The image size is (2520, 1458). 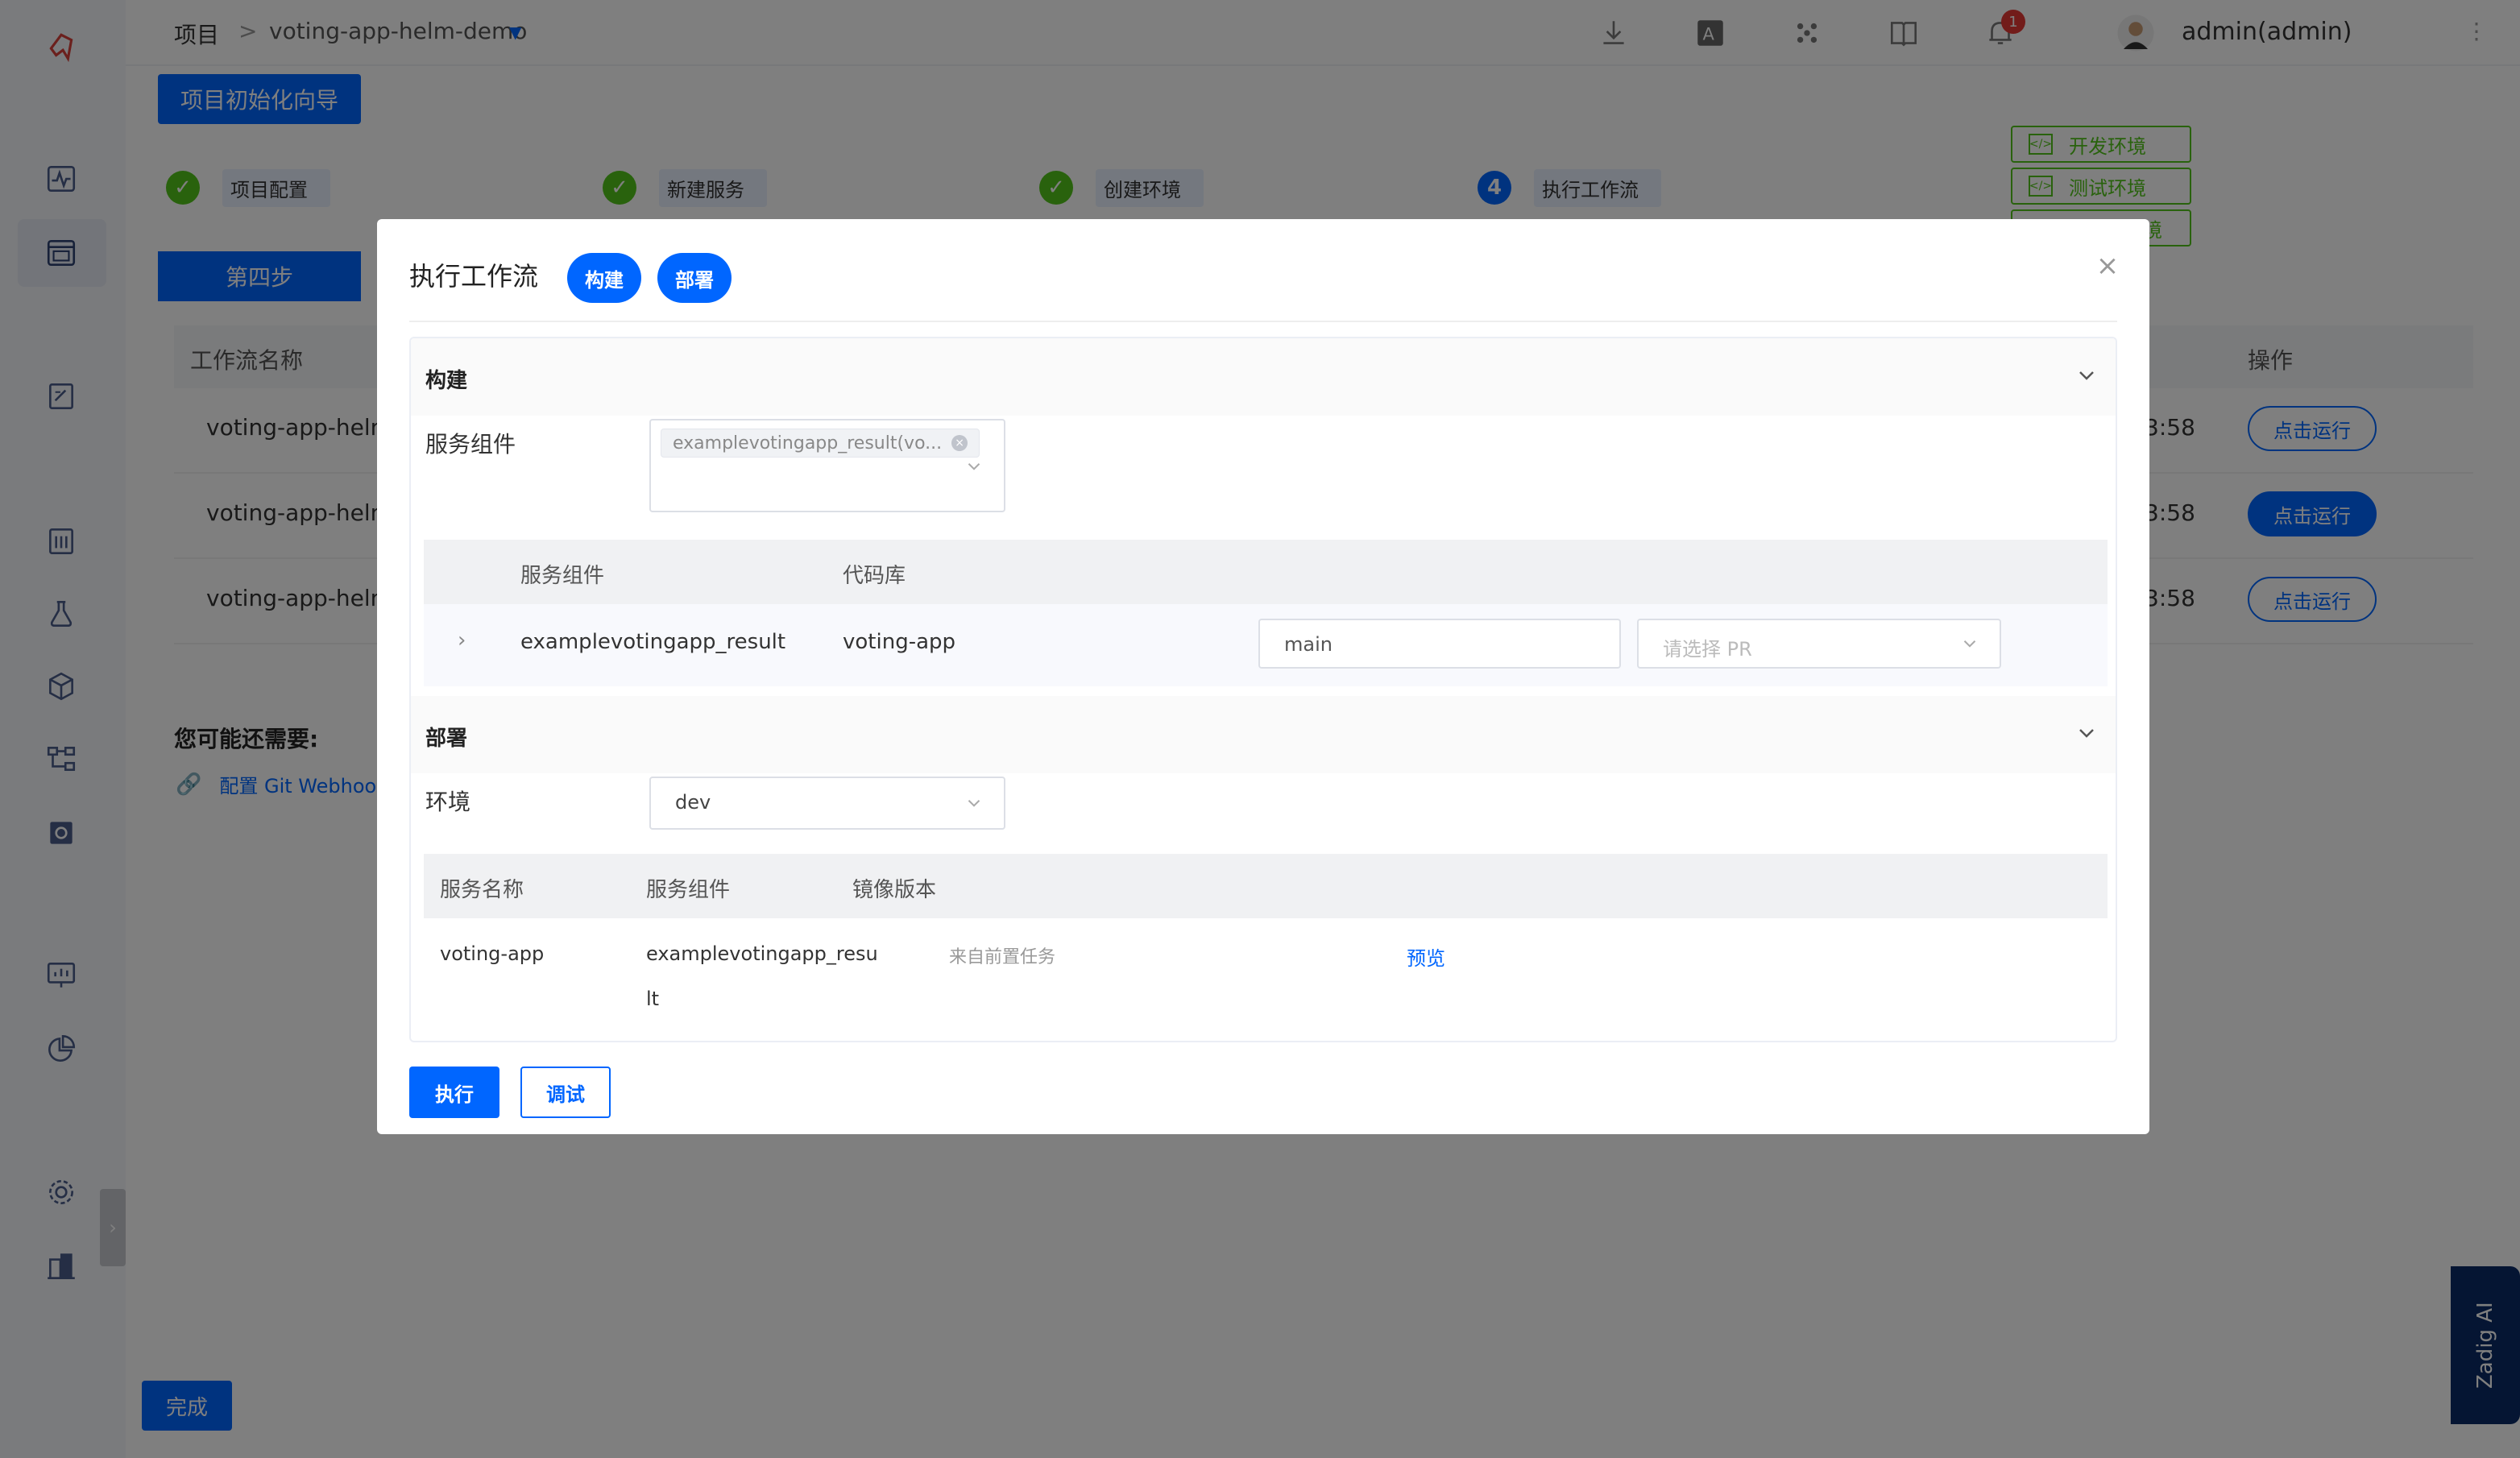 What do you see at coordinates (492, 953) in the screenshot?
I see `row-service-name: voting-app` at bounding box center [492, 953].